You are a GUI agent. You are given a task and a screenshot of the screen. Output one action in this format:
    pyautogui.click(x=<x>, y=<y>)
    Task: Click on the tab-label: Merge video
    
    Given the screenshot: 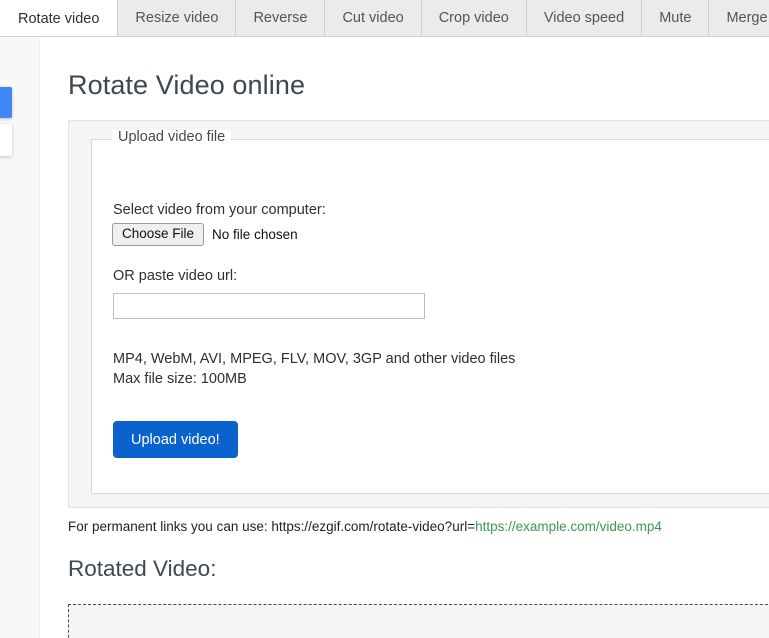 What is the action you would take?
    pyautogui.click(x=747, y=18)
    